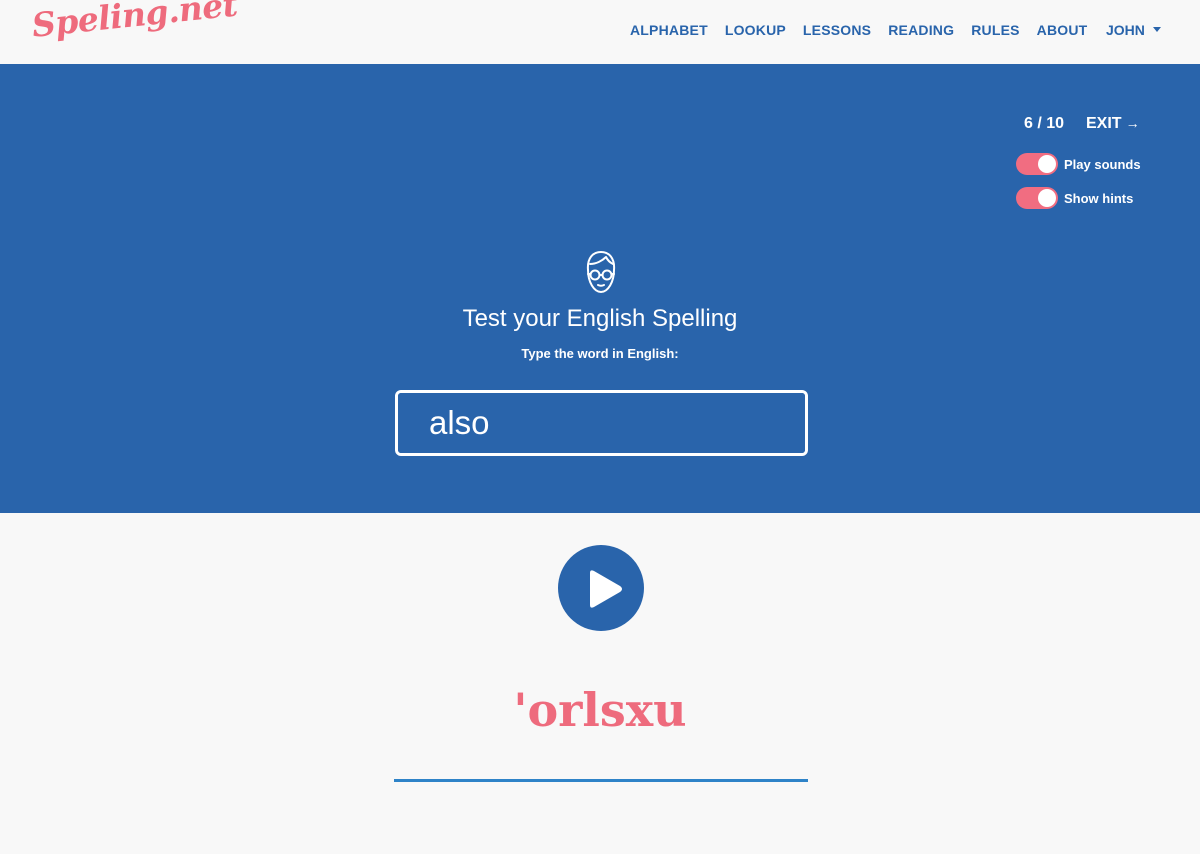 The image size is (1200, 854). Describe the element at coordinates (1132, 123) in the screenshot. I see `arrow-right-icon: →` at that location.